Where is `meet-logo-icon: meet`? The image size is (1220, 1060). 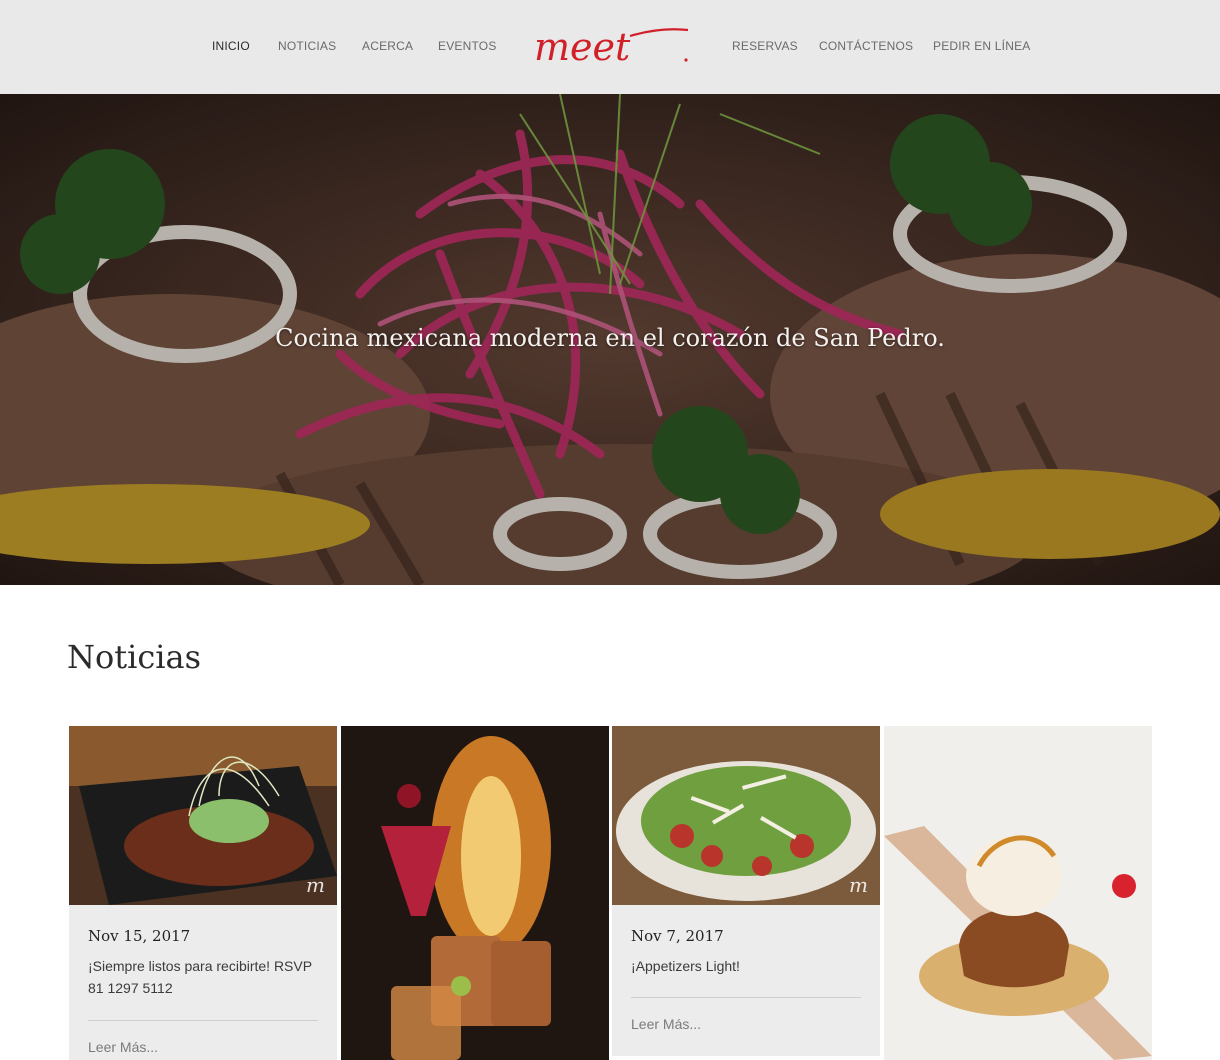 meet-logo-icon: meet is located at coordinates (611, 47).